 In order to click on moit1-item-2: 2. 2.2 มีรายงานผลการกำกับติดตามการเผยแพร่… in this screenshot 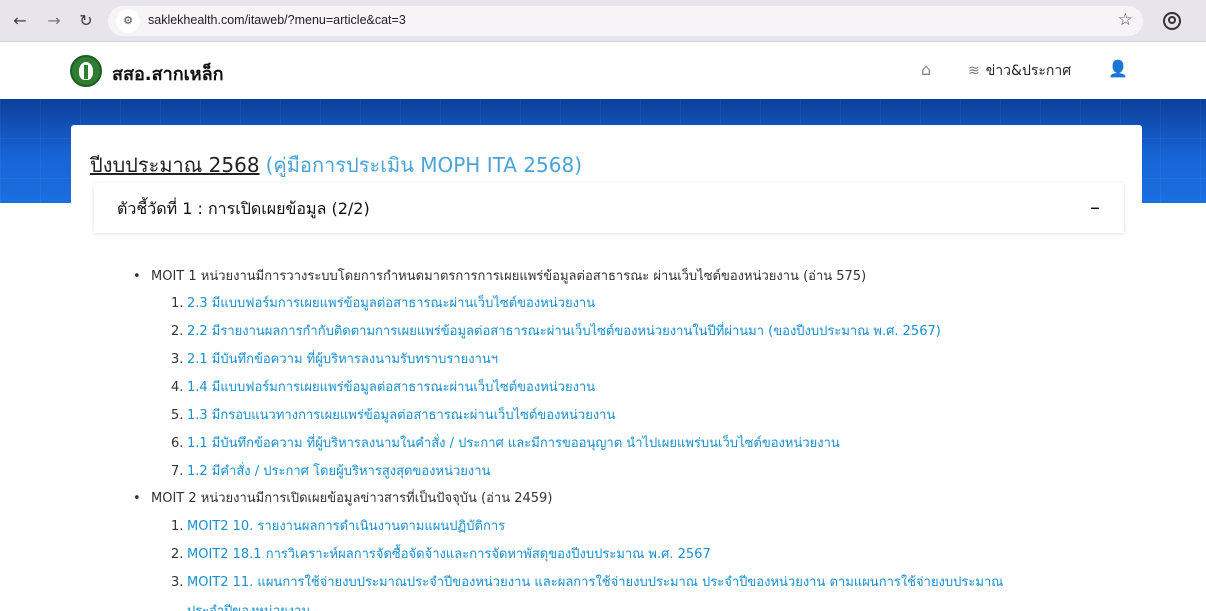, I will do `click(556, 330)`.